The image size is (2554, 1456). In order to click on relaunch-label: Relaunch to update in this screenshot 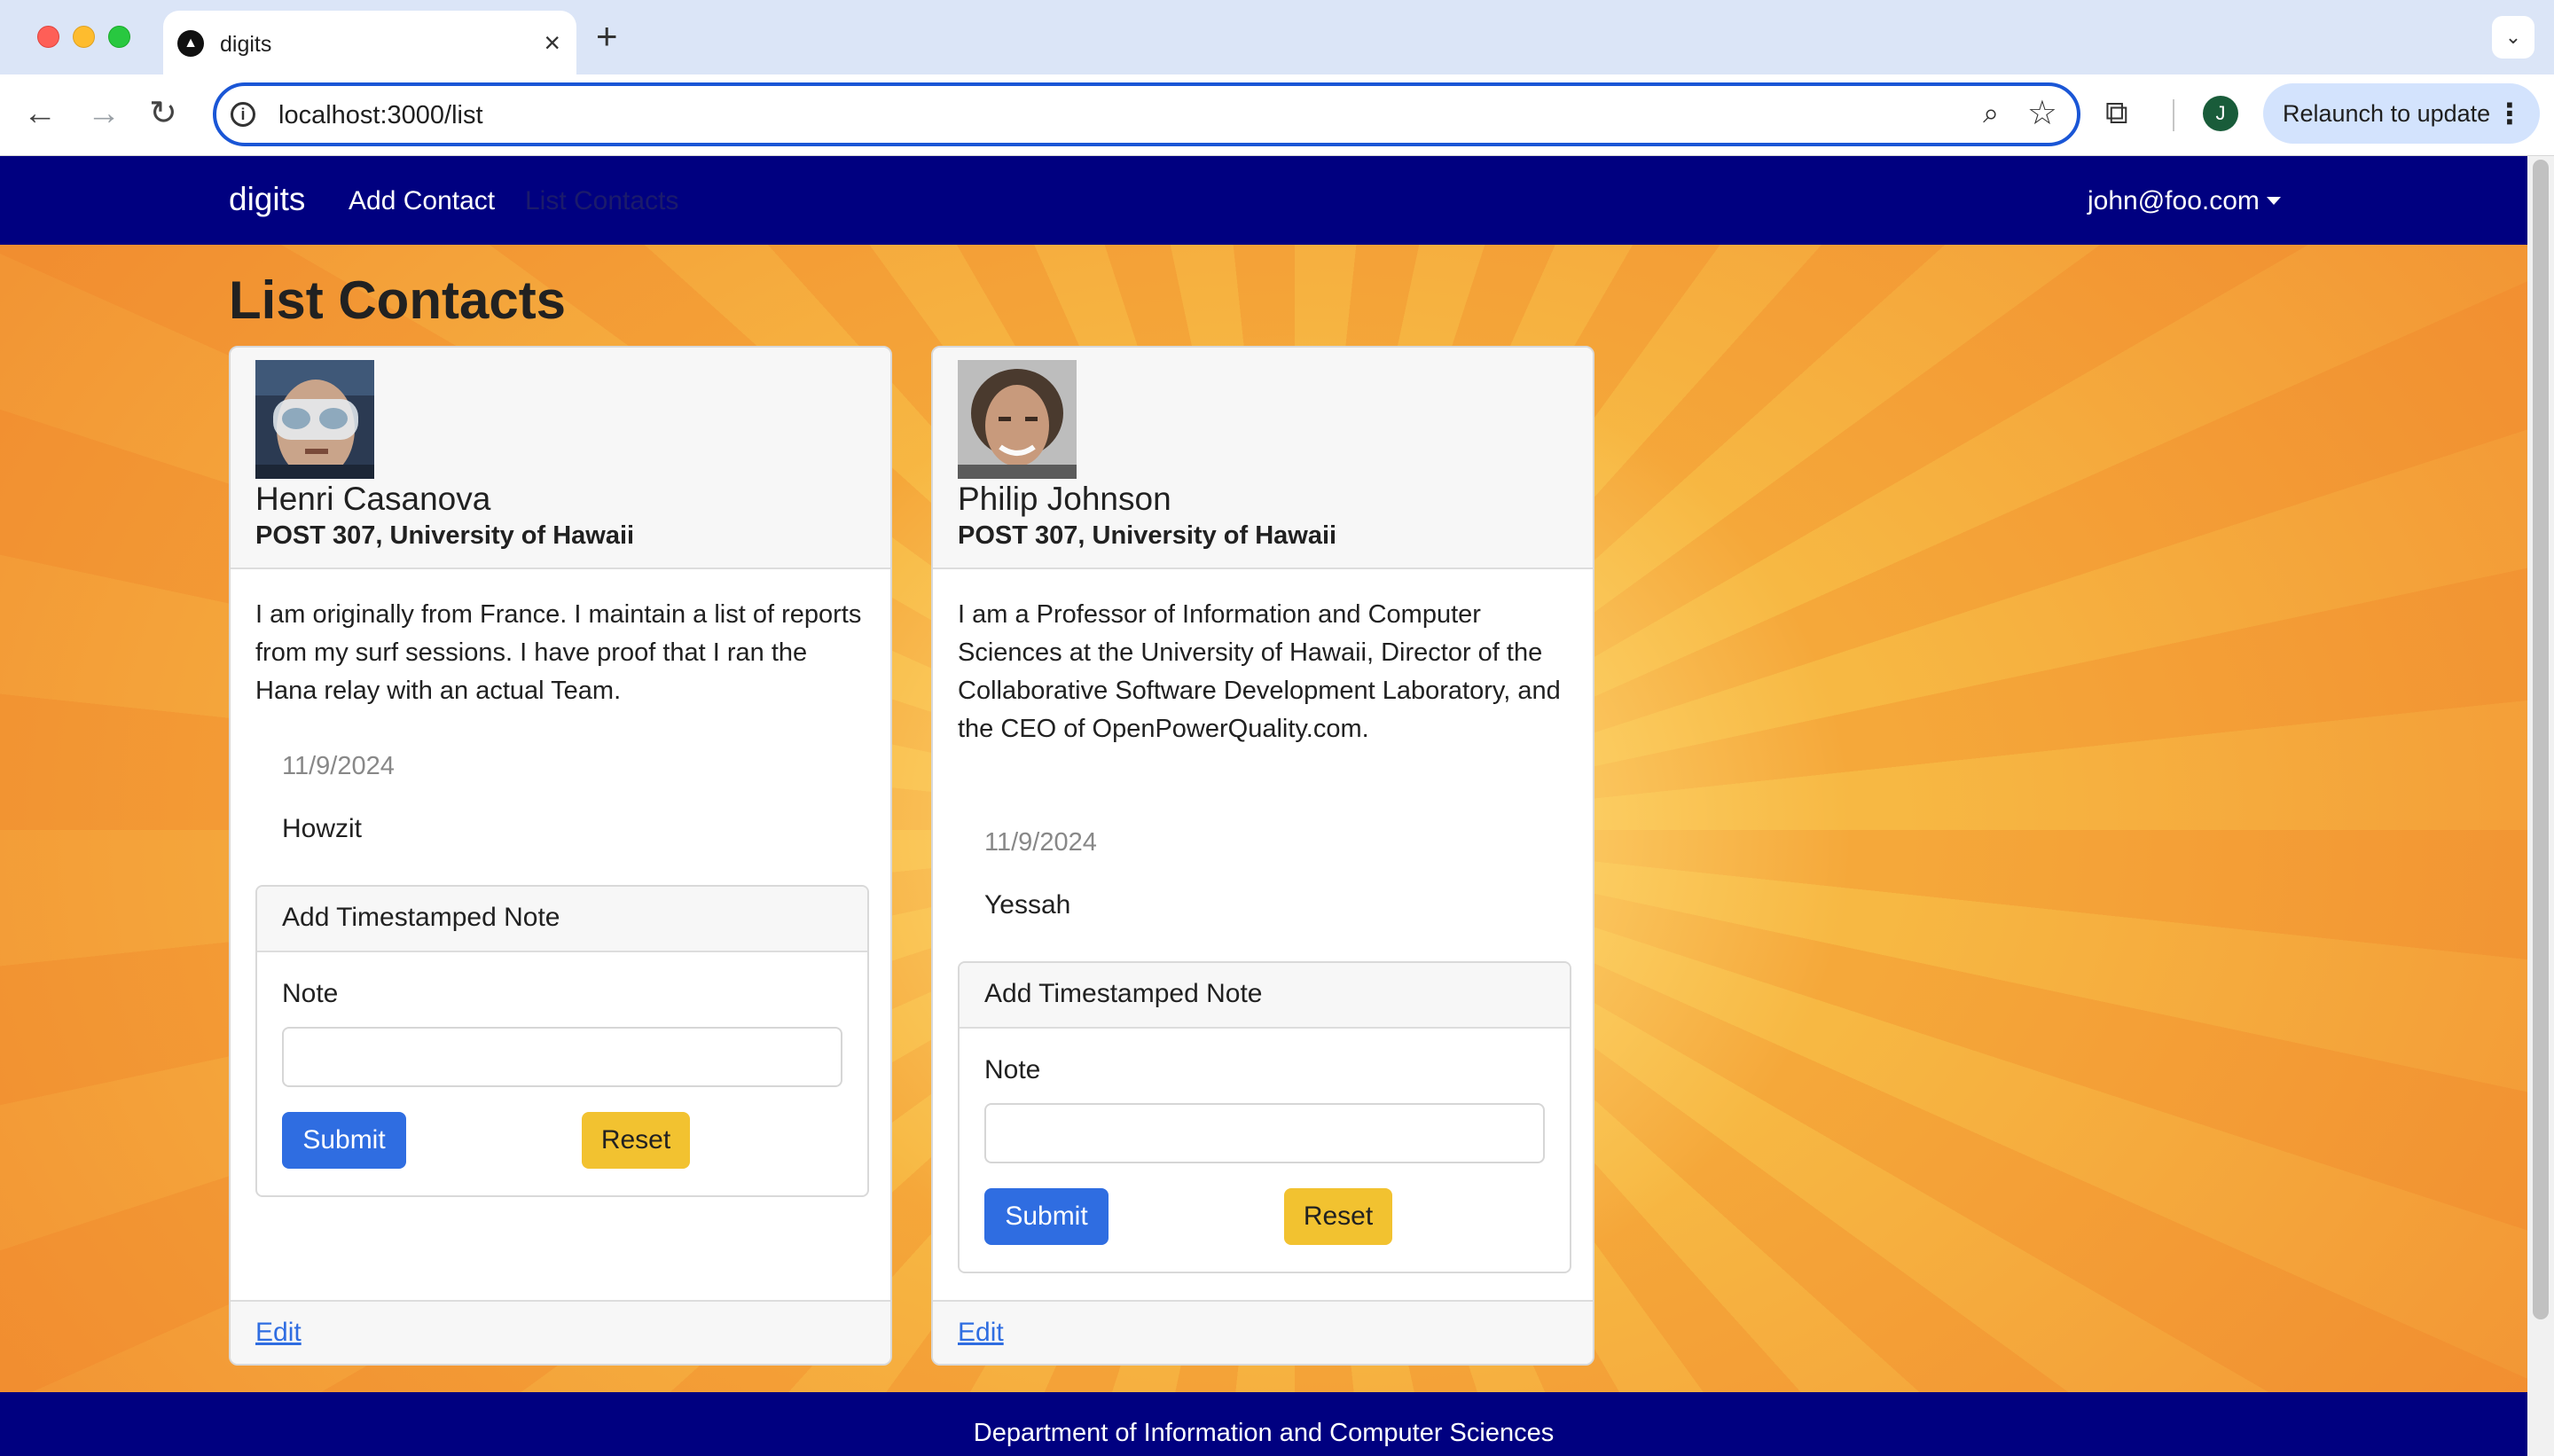, I will do `click(2387, 113)`.